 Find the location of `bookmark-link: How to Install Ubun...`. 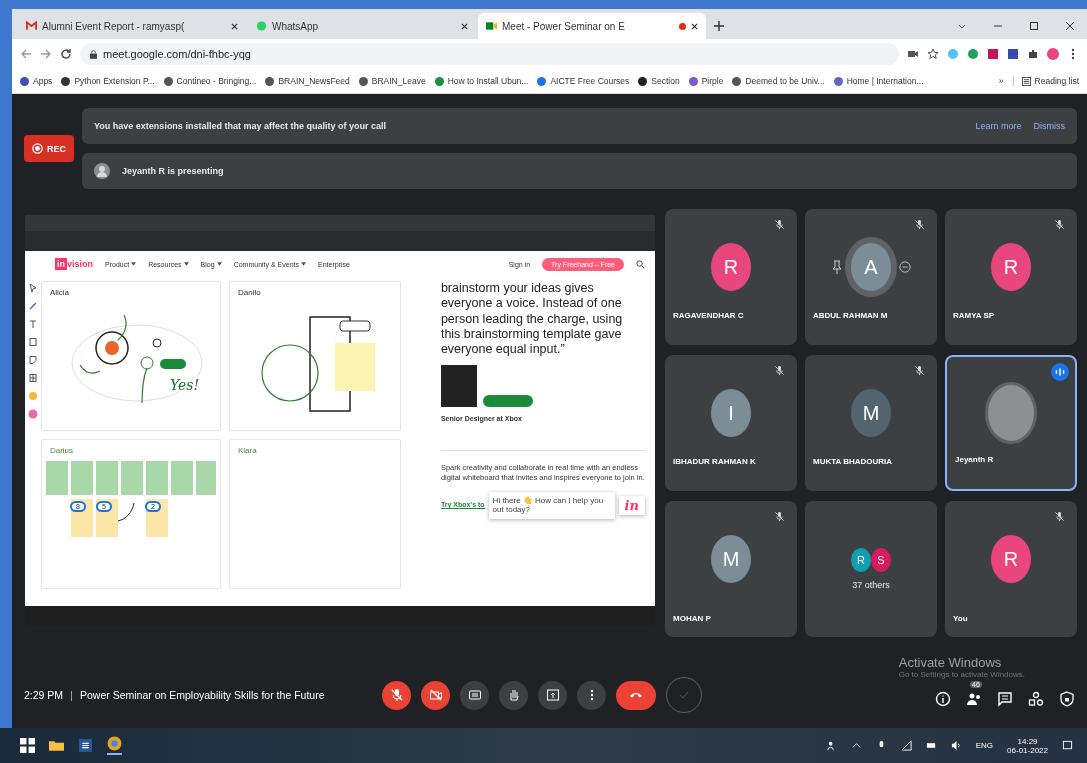

bookmark-link: How to Install Ubun... is located at coordinates (481, 81).